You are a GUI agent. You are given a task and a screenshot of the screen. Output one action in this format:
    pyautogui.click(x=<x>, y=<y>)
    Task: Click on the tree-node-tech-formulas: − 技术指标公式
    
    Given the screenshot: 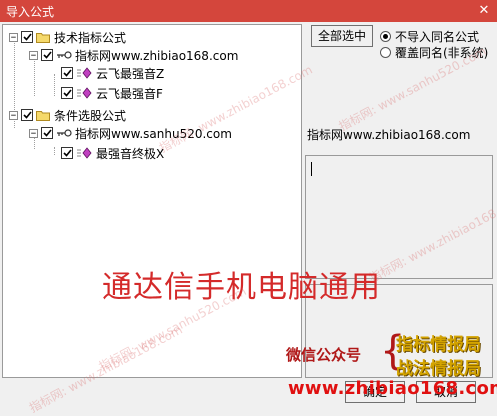 What is the action you would take?
    pyautogui.click(x=67, y=37)
    